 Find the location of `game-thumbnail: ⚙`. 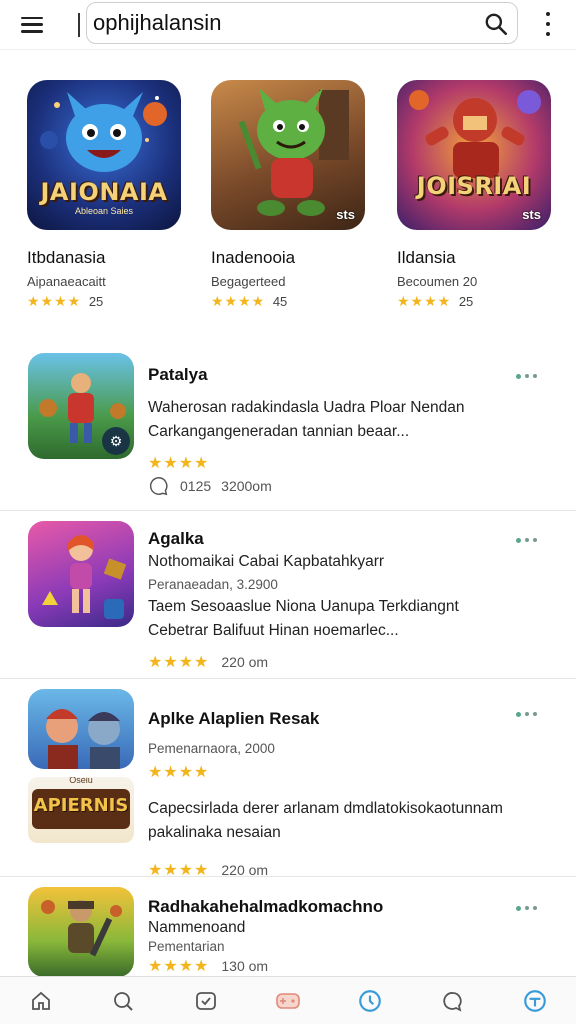

game-thumbnail: ⚙ is located at coordinates (81, 406).